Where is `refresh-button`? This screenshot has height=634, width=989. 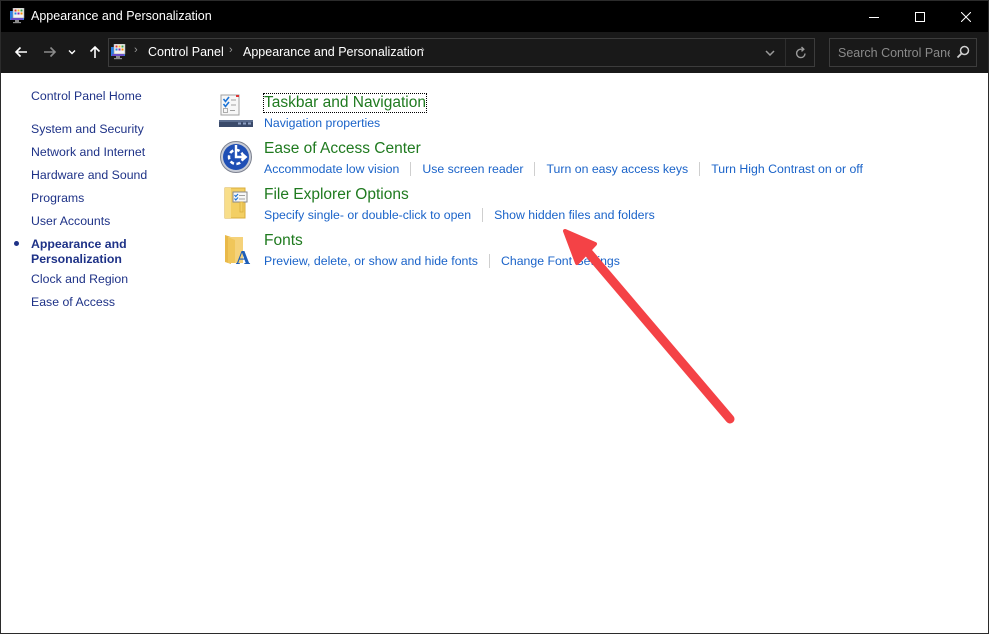
refresh-button is located at coordinates (801, 52).